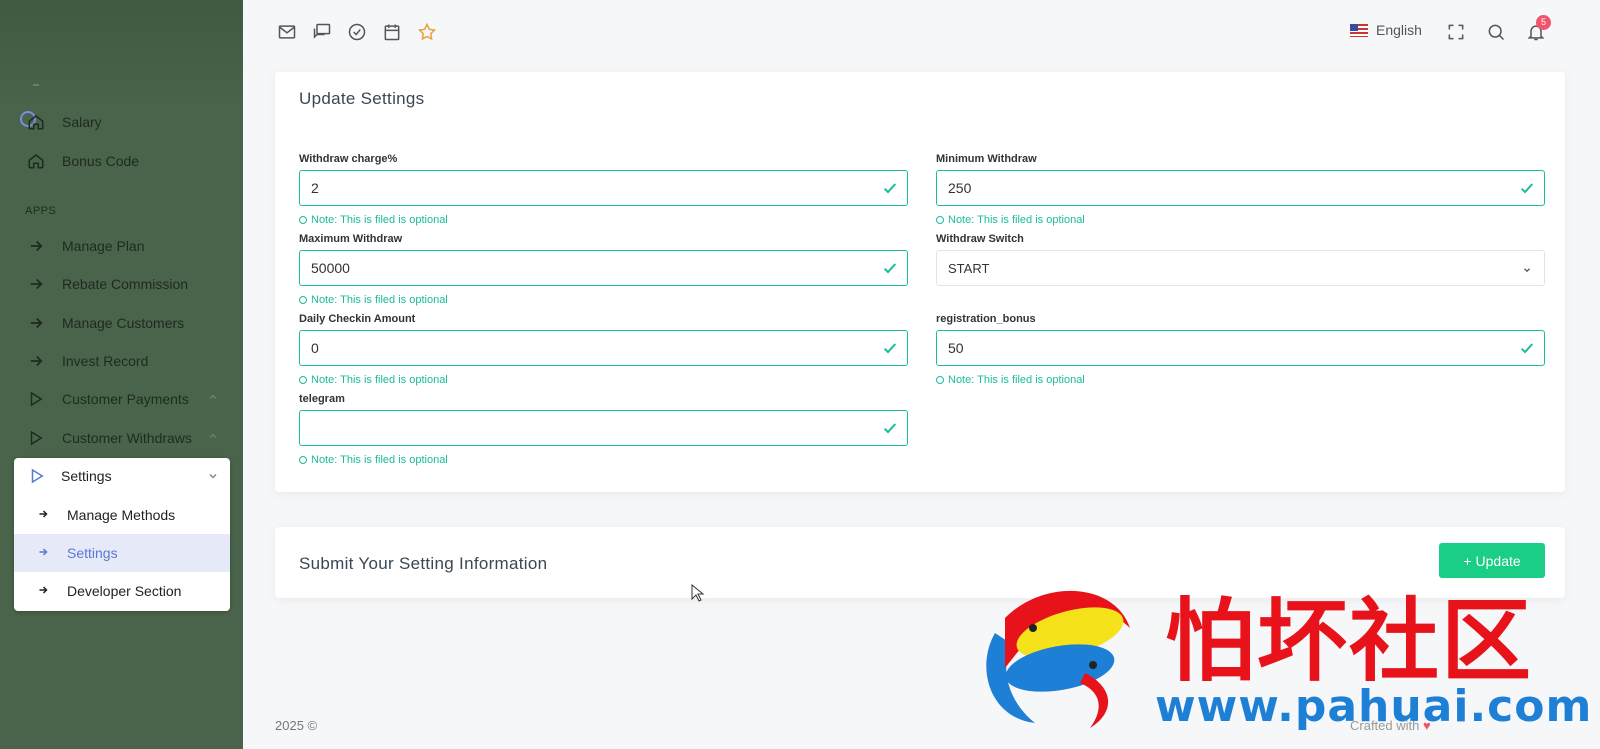  What do you see at coordinates (603, 348) in the screenshot?
I see `daily-checkin-input: 0` at bounding box center [603, 348].